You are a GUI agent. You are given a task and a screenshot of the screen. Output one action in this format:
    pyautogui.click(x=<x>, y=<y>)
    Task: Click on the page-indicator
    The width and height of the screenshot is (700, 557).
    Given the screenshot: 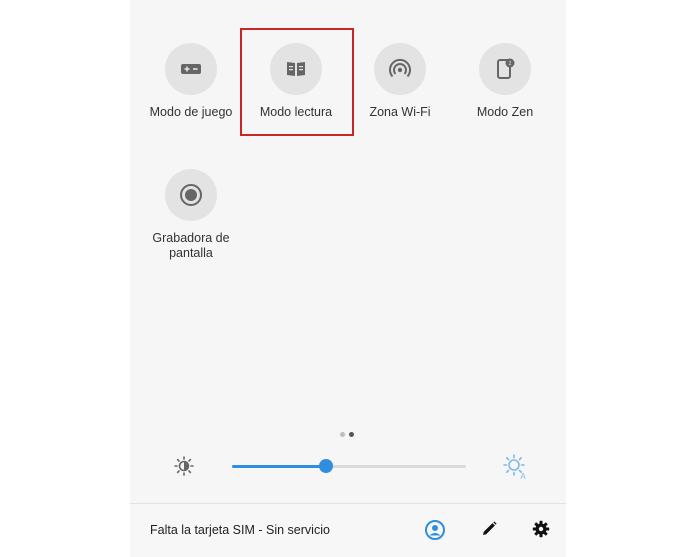 What is the action you would take?
    pyautogui.click(x=349, y=433)
    